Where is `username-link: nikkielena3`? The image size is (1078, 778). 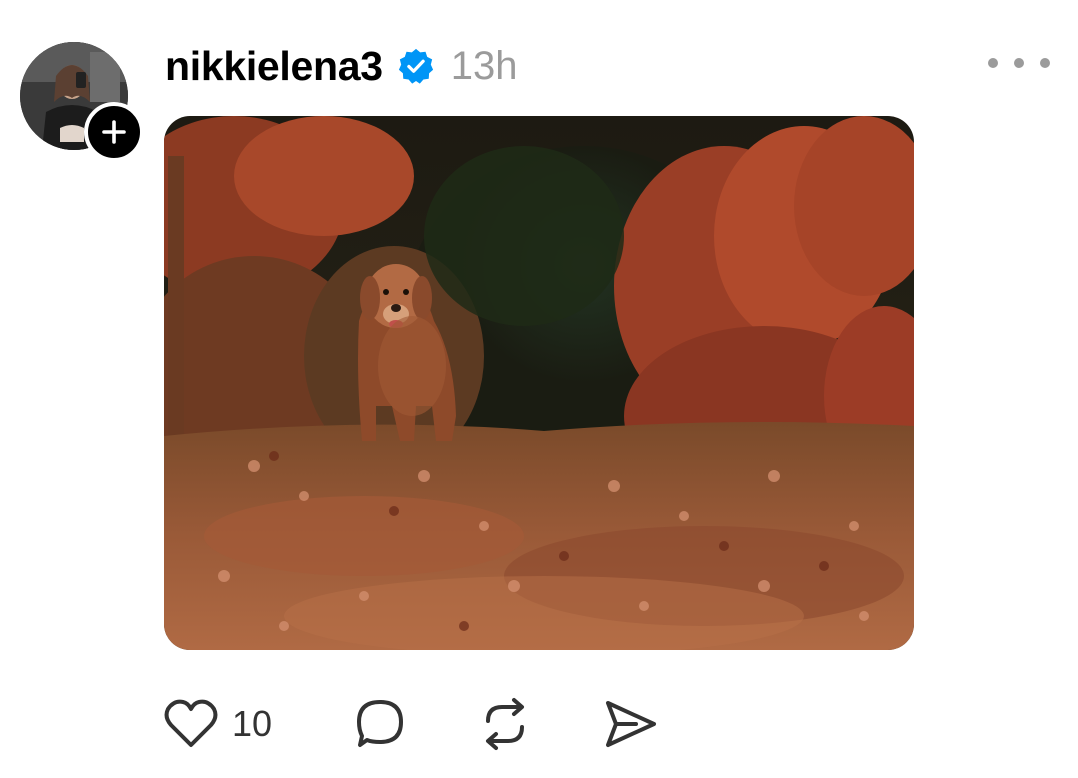 username-link: nikkielena3 is located at coordinates (274, 66).